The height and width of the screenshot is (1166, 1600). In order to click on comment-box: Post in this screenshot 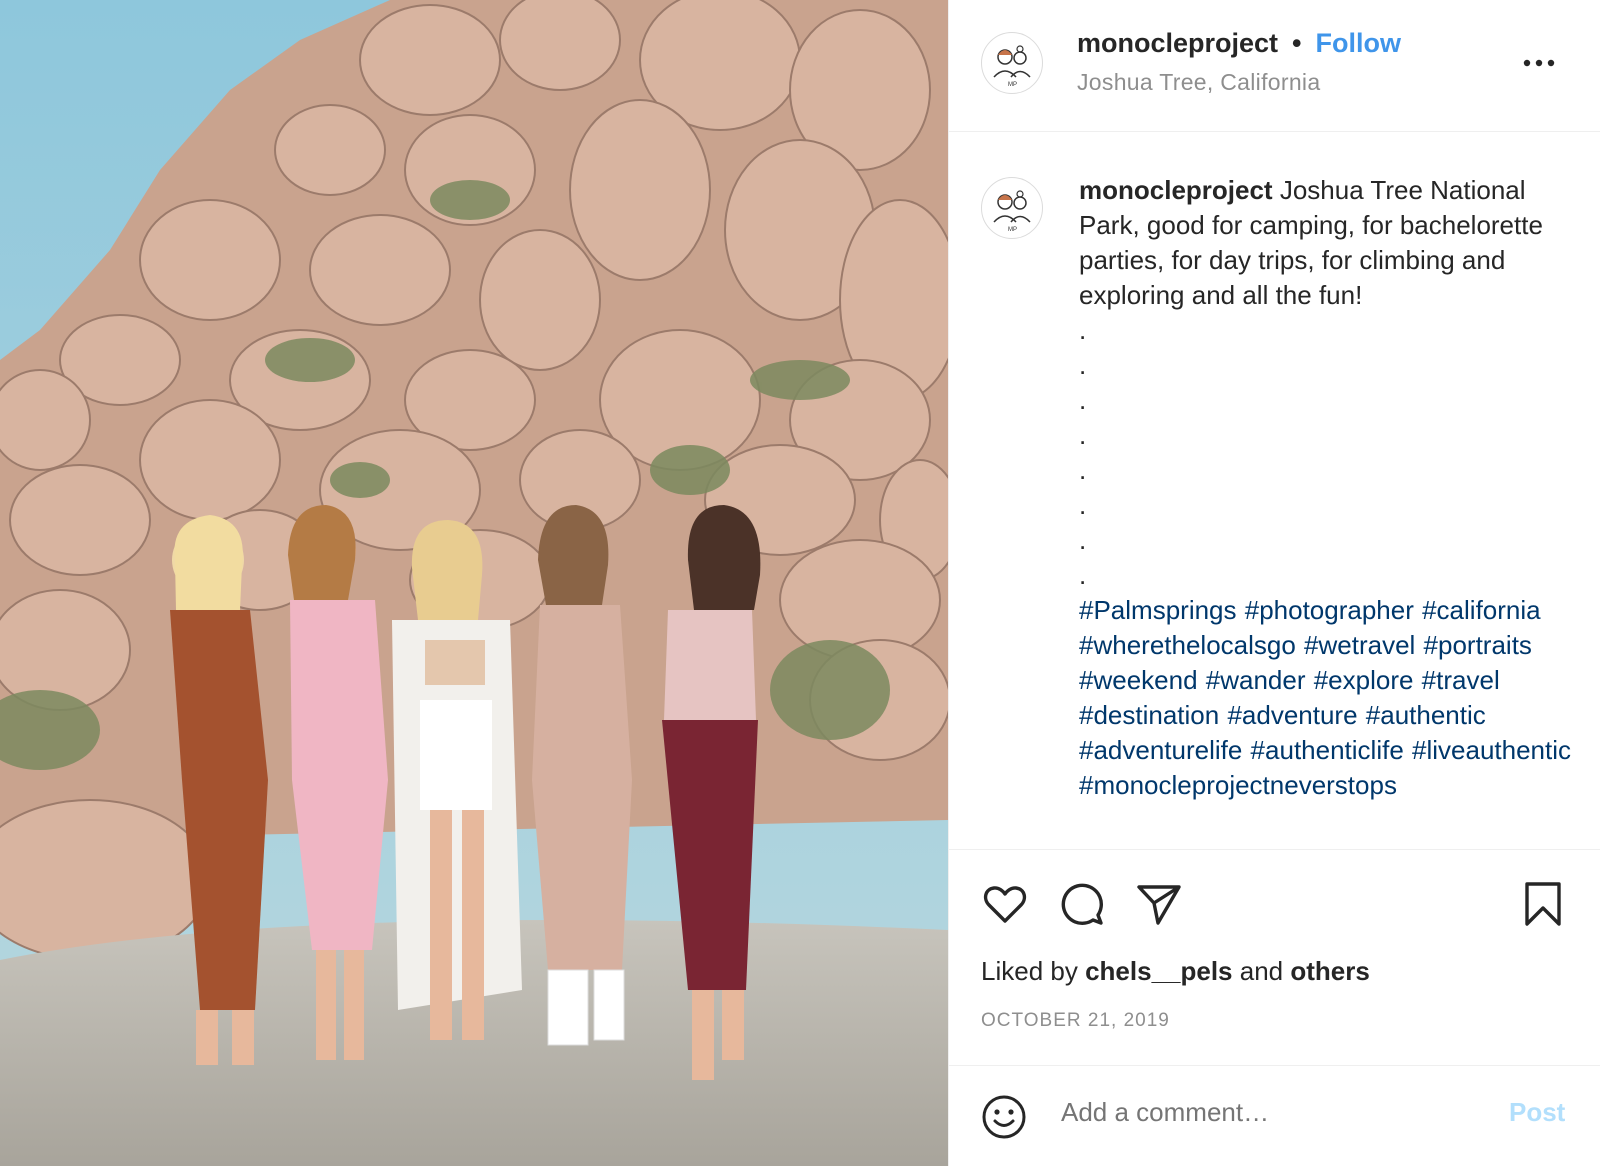, I will do `click(1274, 1115)`.